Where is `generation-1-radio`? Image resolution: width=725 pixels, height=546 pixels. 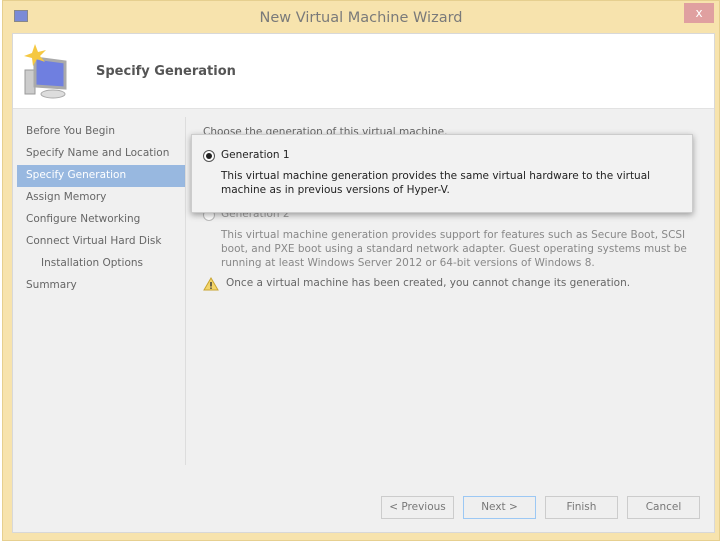 generation-1-radio is located at coordinates (209, 156).